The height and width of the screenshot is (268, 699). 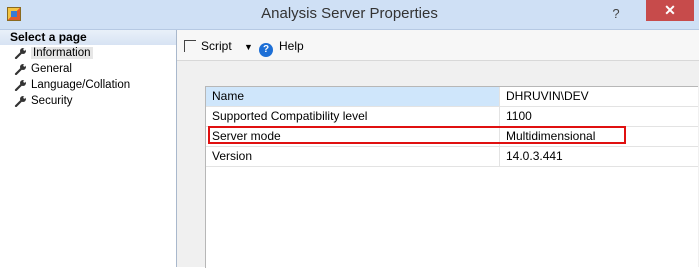 I want to click on window-title: Analysis Server Properties, so click(x=349, y=13).